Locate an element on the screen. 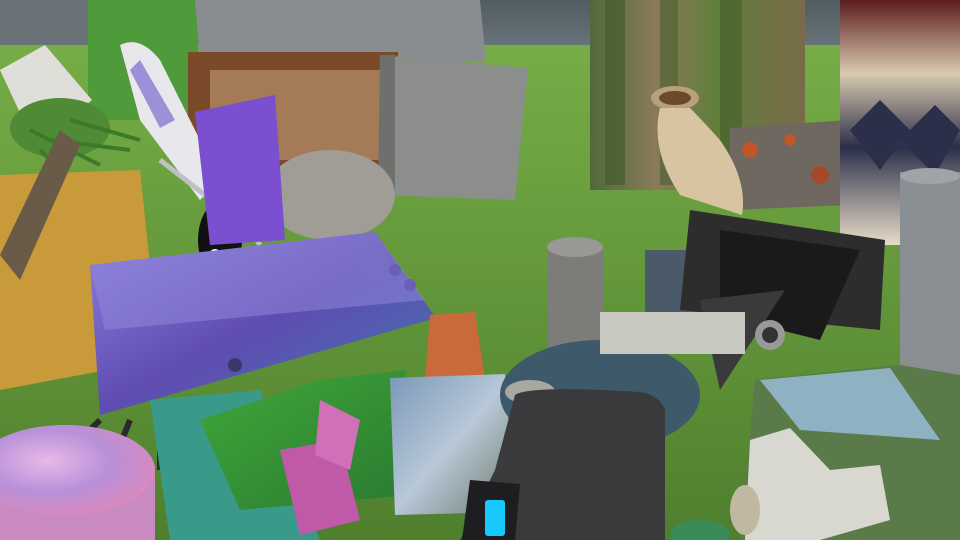  background-wall is located at coordinates (45, 21).